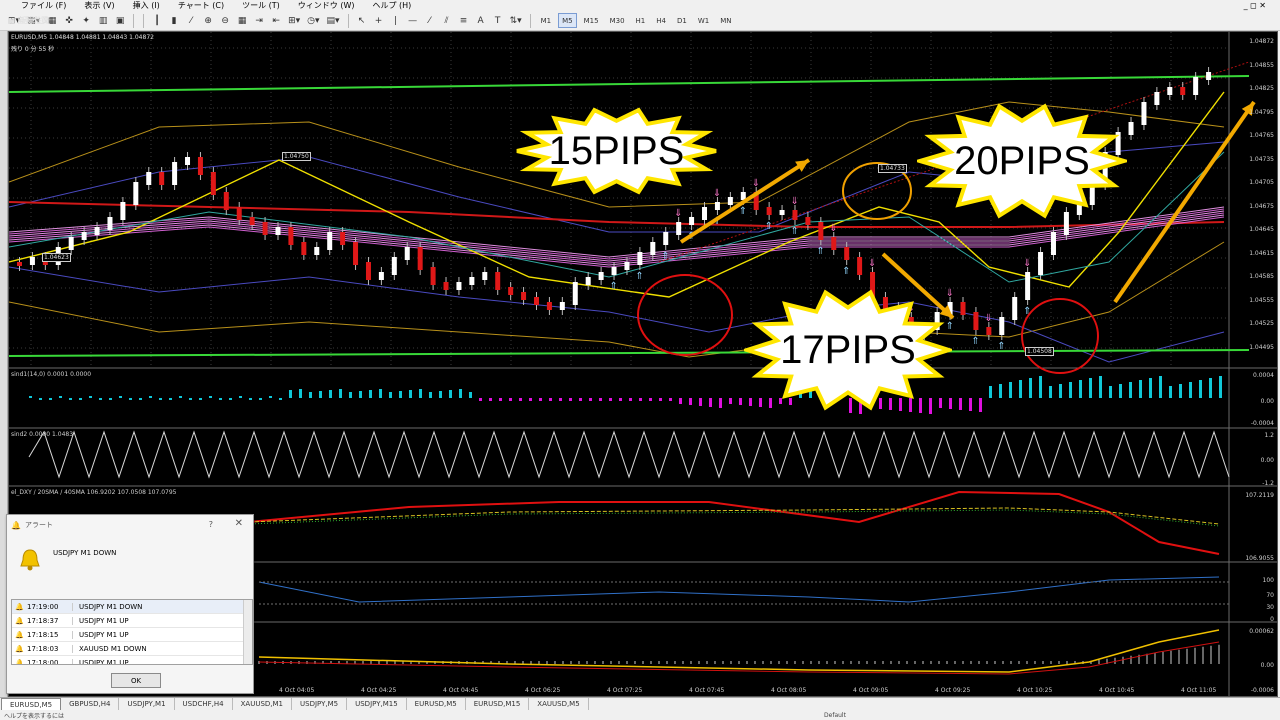 This screenshot has height=720, width=1280. I want to click on window-controls: _ ◻ ✕, so click(1255, 5).